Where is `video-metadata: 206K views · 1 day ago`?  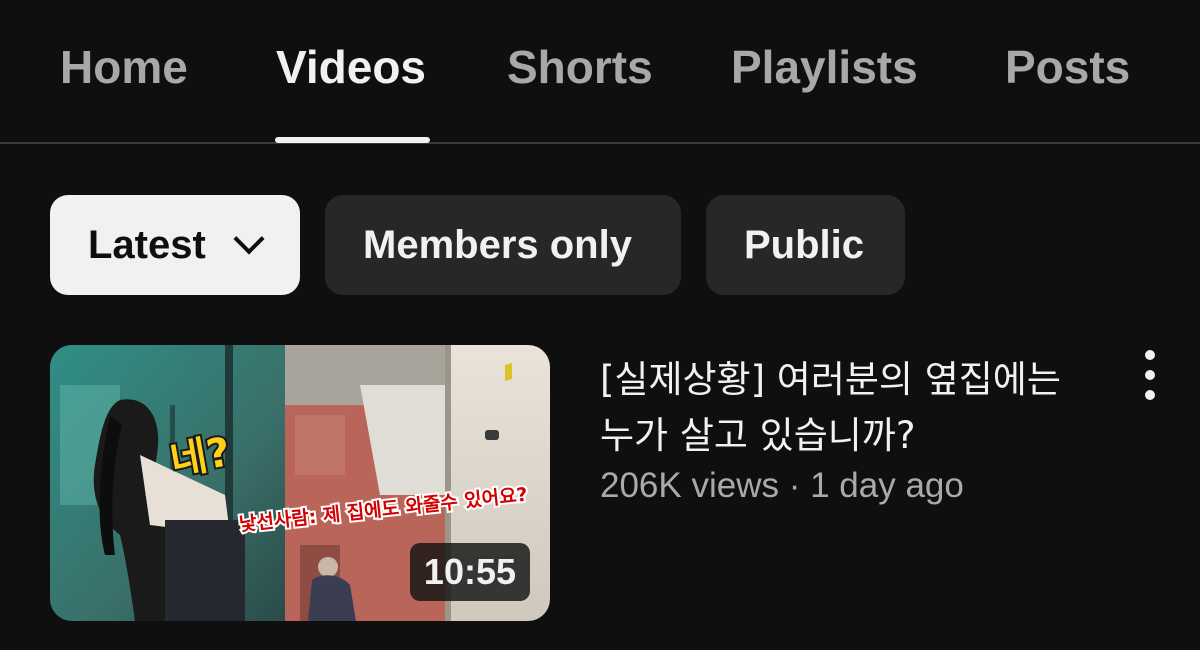
video-metadata: 206K views · 1 day ago is located at coordinates (782, 486).